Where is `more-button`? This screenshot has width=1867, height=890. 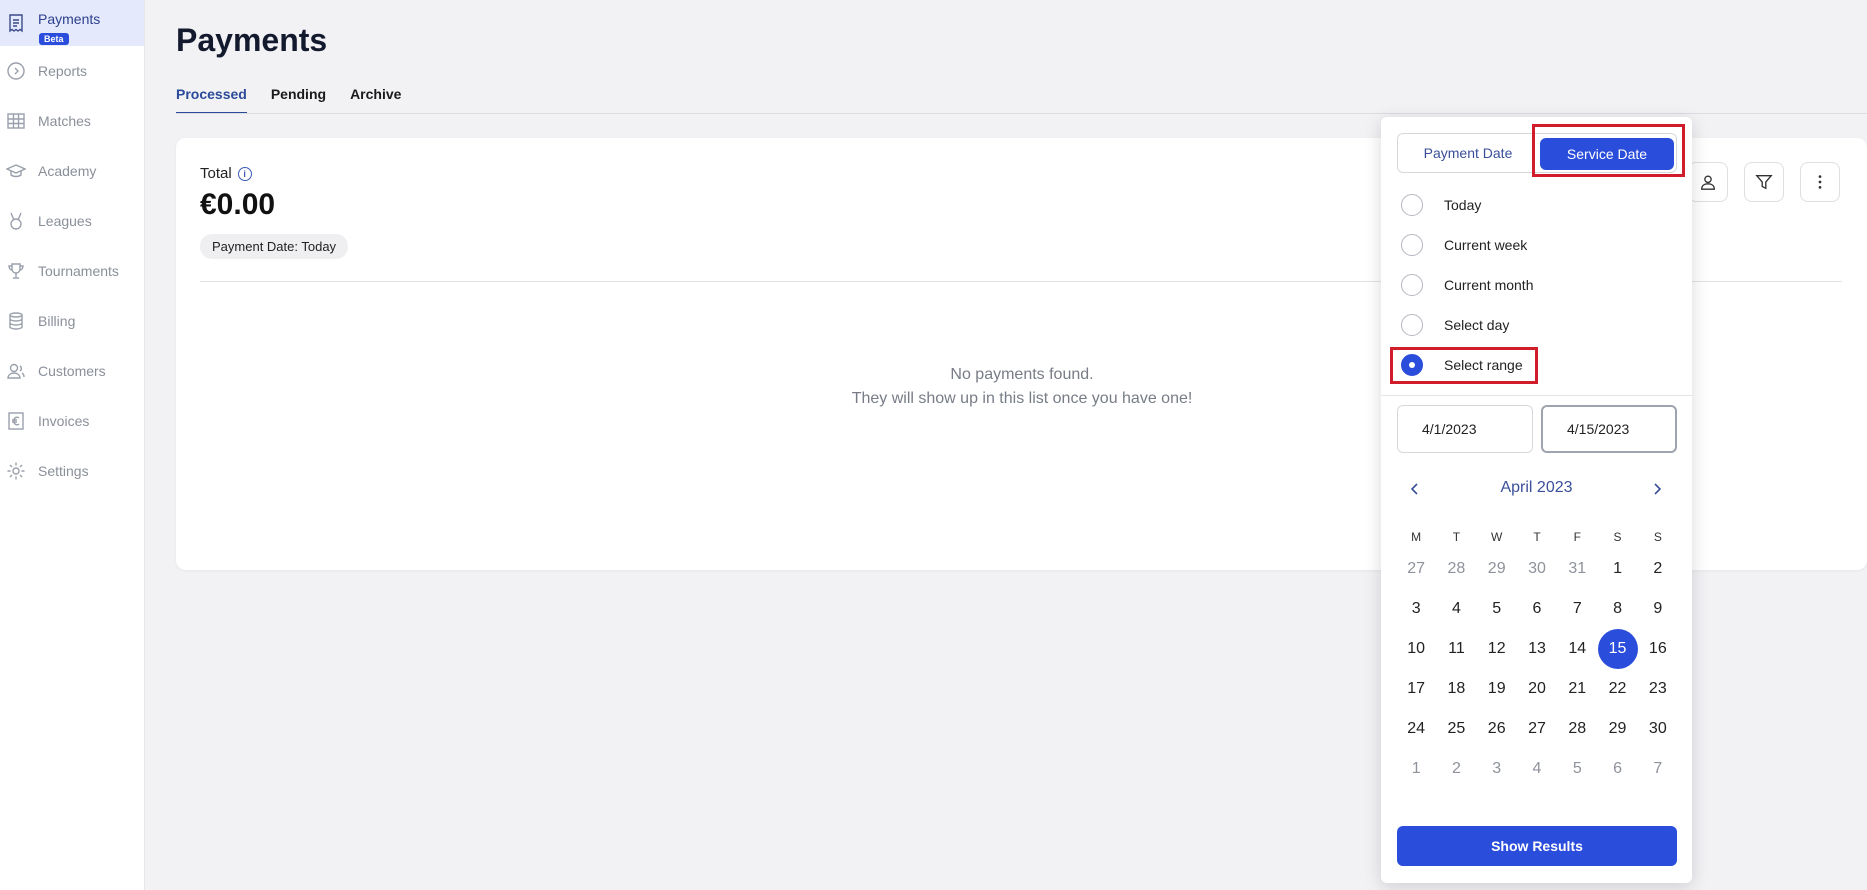
more-button is located at coordinates (1820, 182).